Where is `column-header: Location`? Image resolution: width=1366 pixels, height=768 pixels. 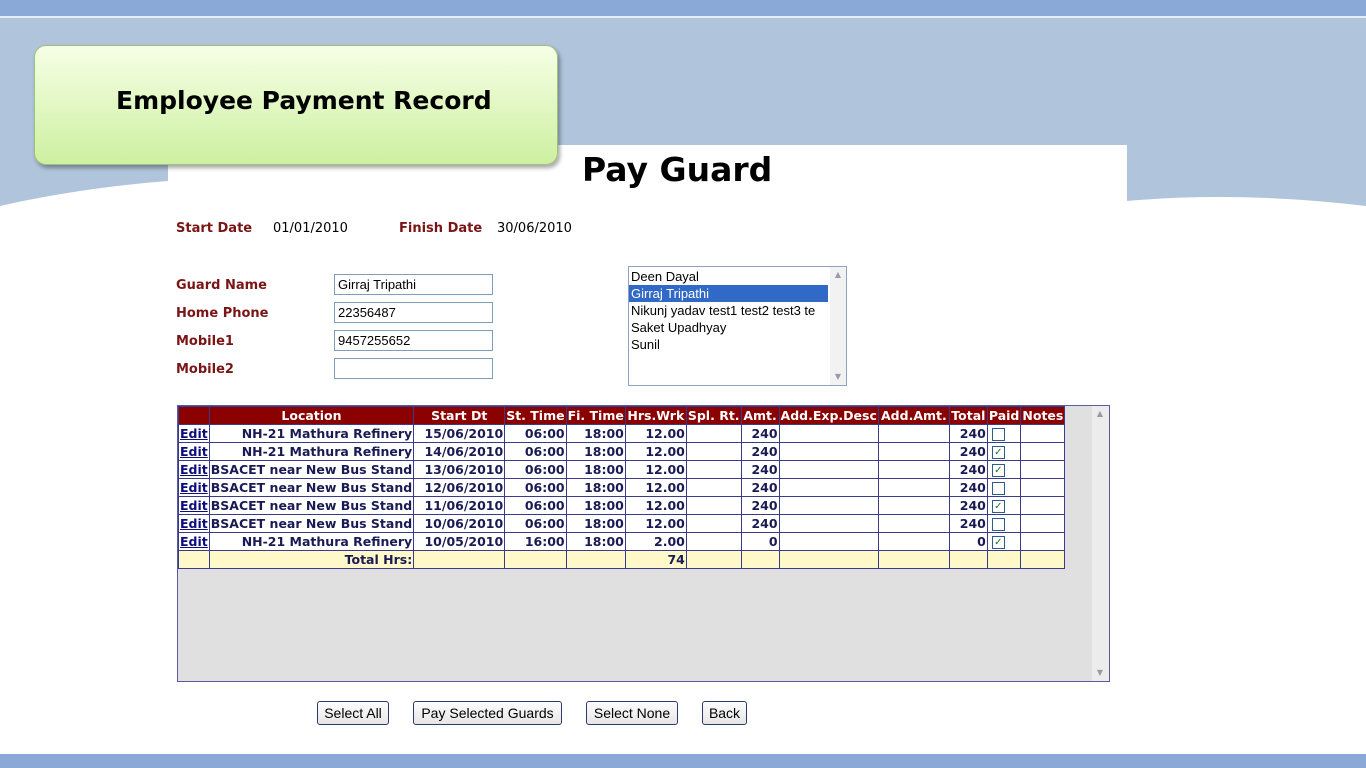 column-header: Location is located at coordinates (311, 415).